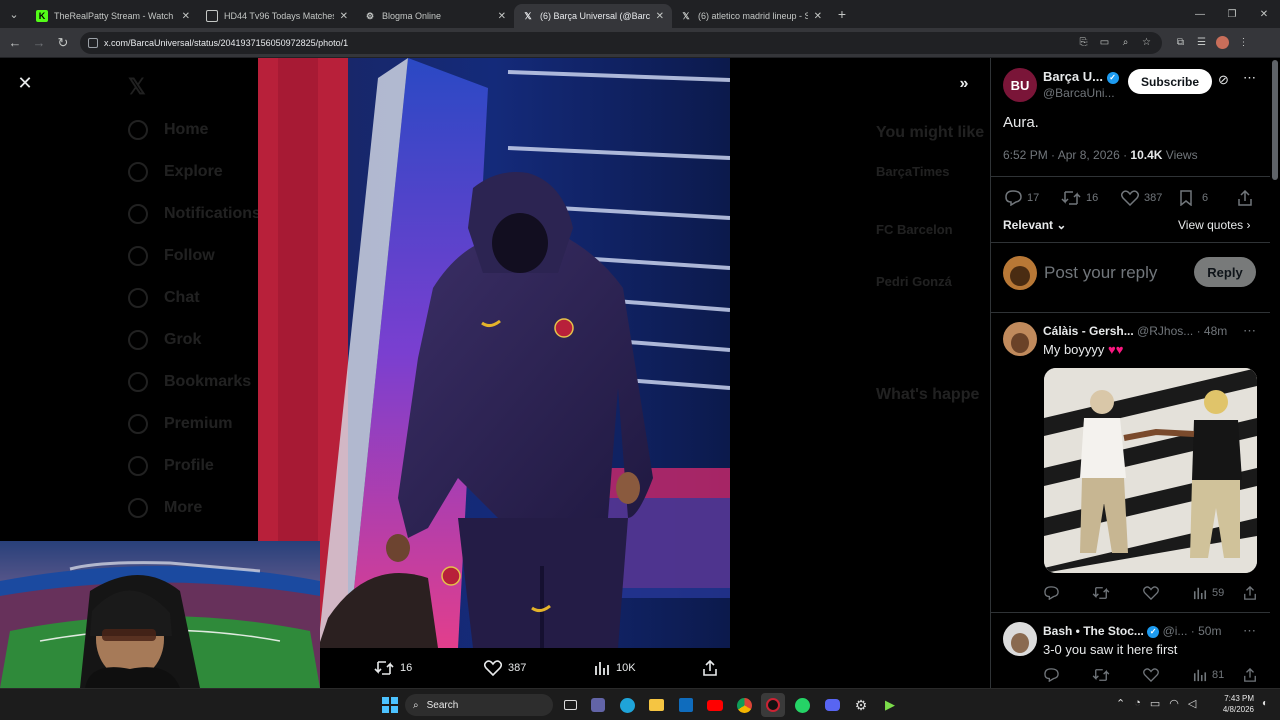 This screenshot has width=1280, height=720. I want to click on minimize-icon: —, so click(1200, 14).